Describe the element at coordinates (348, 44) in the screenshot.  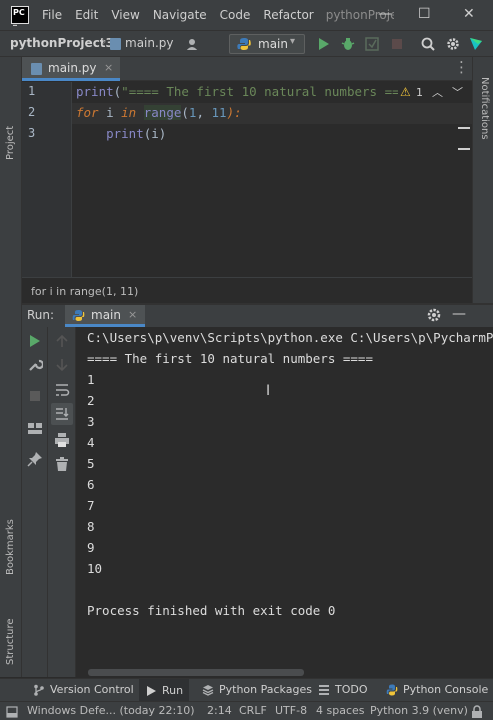
I see `debug-icon` at that location.